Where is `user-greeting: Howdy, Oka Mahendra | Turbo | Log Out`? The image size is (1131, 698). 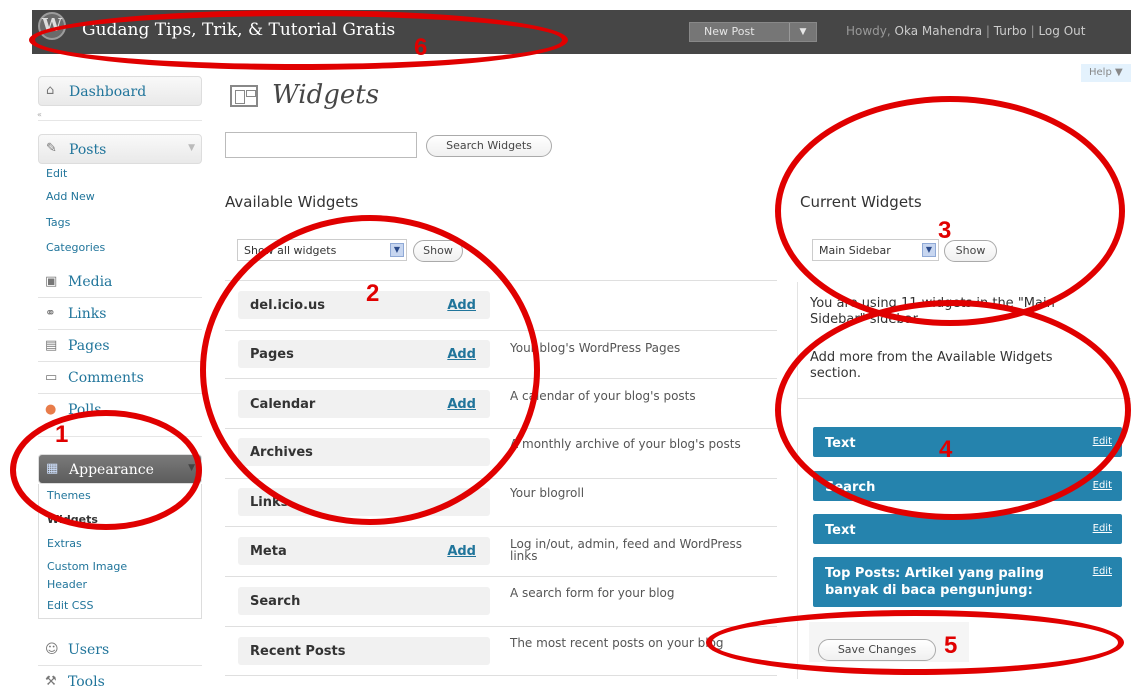 user-greeting: Howdy, Oka Mahendra | Turbo | Log Out is located at coordinates (965, 31).